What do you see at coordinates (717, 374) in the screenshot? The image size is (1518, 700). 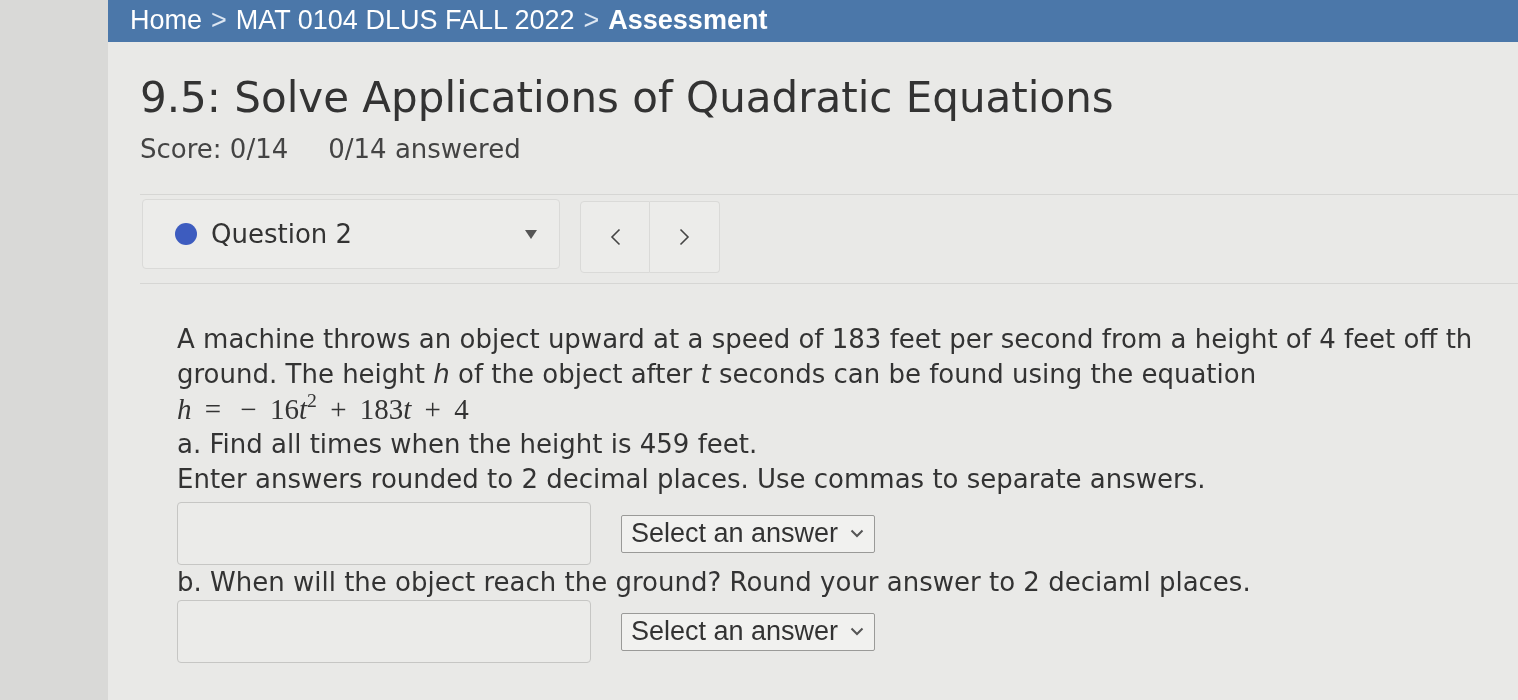 I see `problem-text: ground. The height h of the object after t seconds can be found using the equation` at bounding box center [717, 374].